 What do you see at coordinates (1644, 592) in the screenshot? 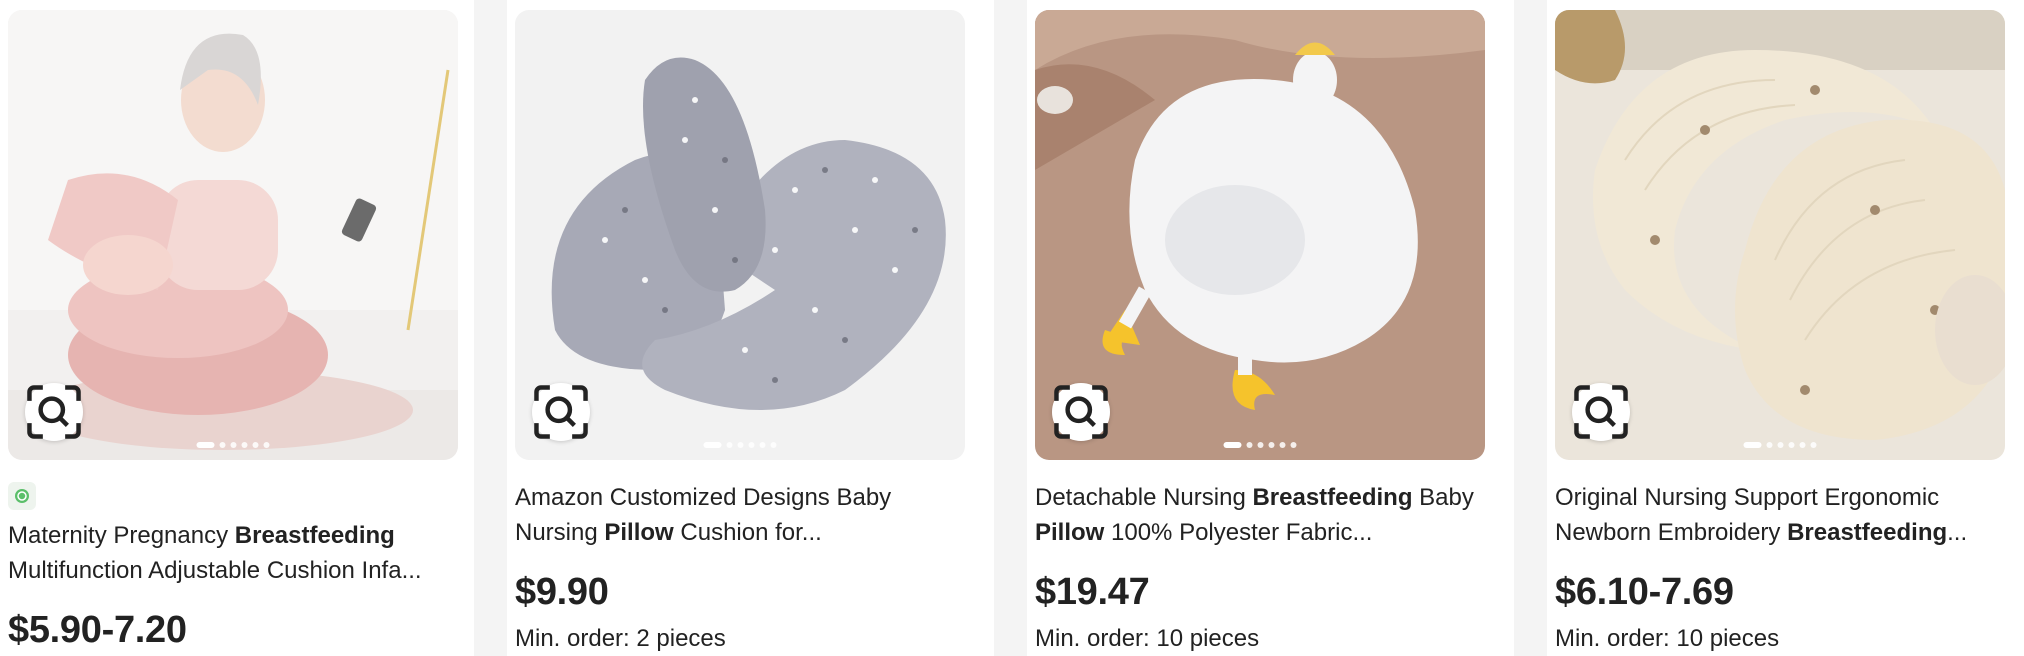
I see `product-price: $6.10-7.69` at bounding box center [1644, 592].